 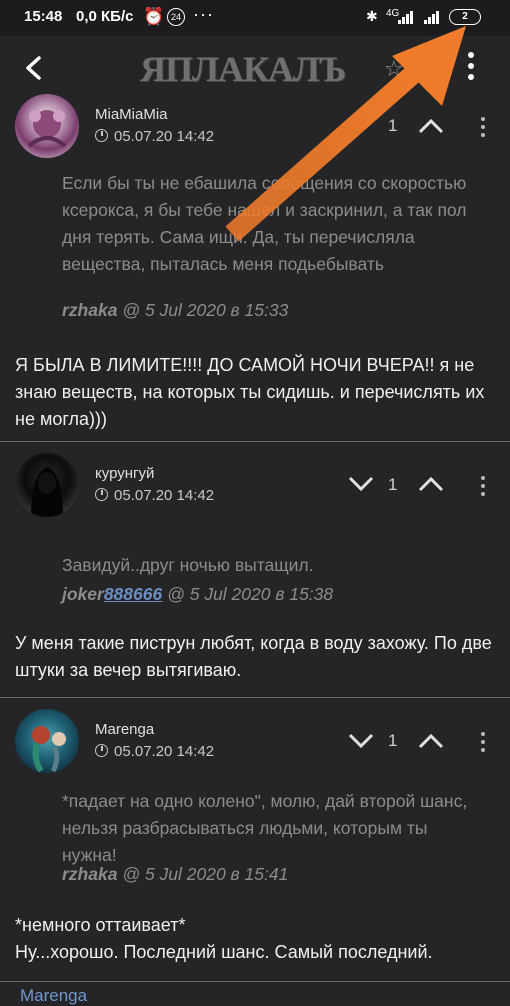 I want to click on site-logo: ЯПЛАКАЛЪ, so click(x=243, y=69).